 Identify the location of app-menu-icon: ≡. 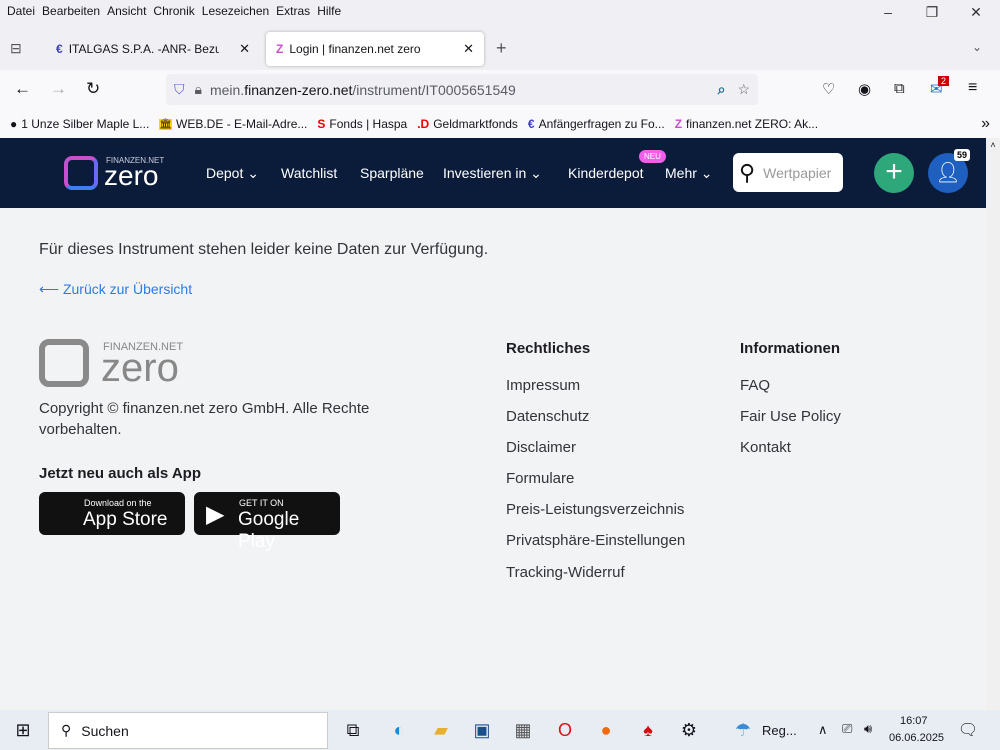
(972, 88).